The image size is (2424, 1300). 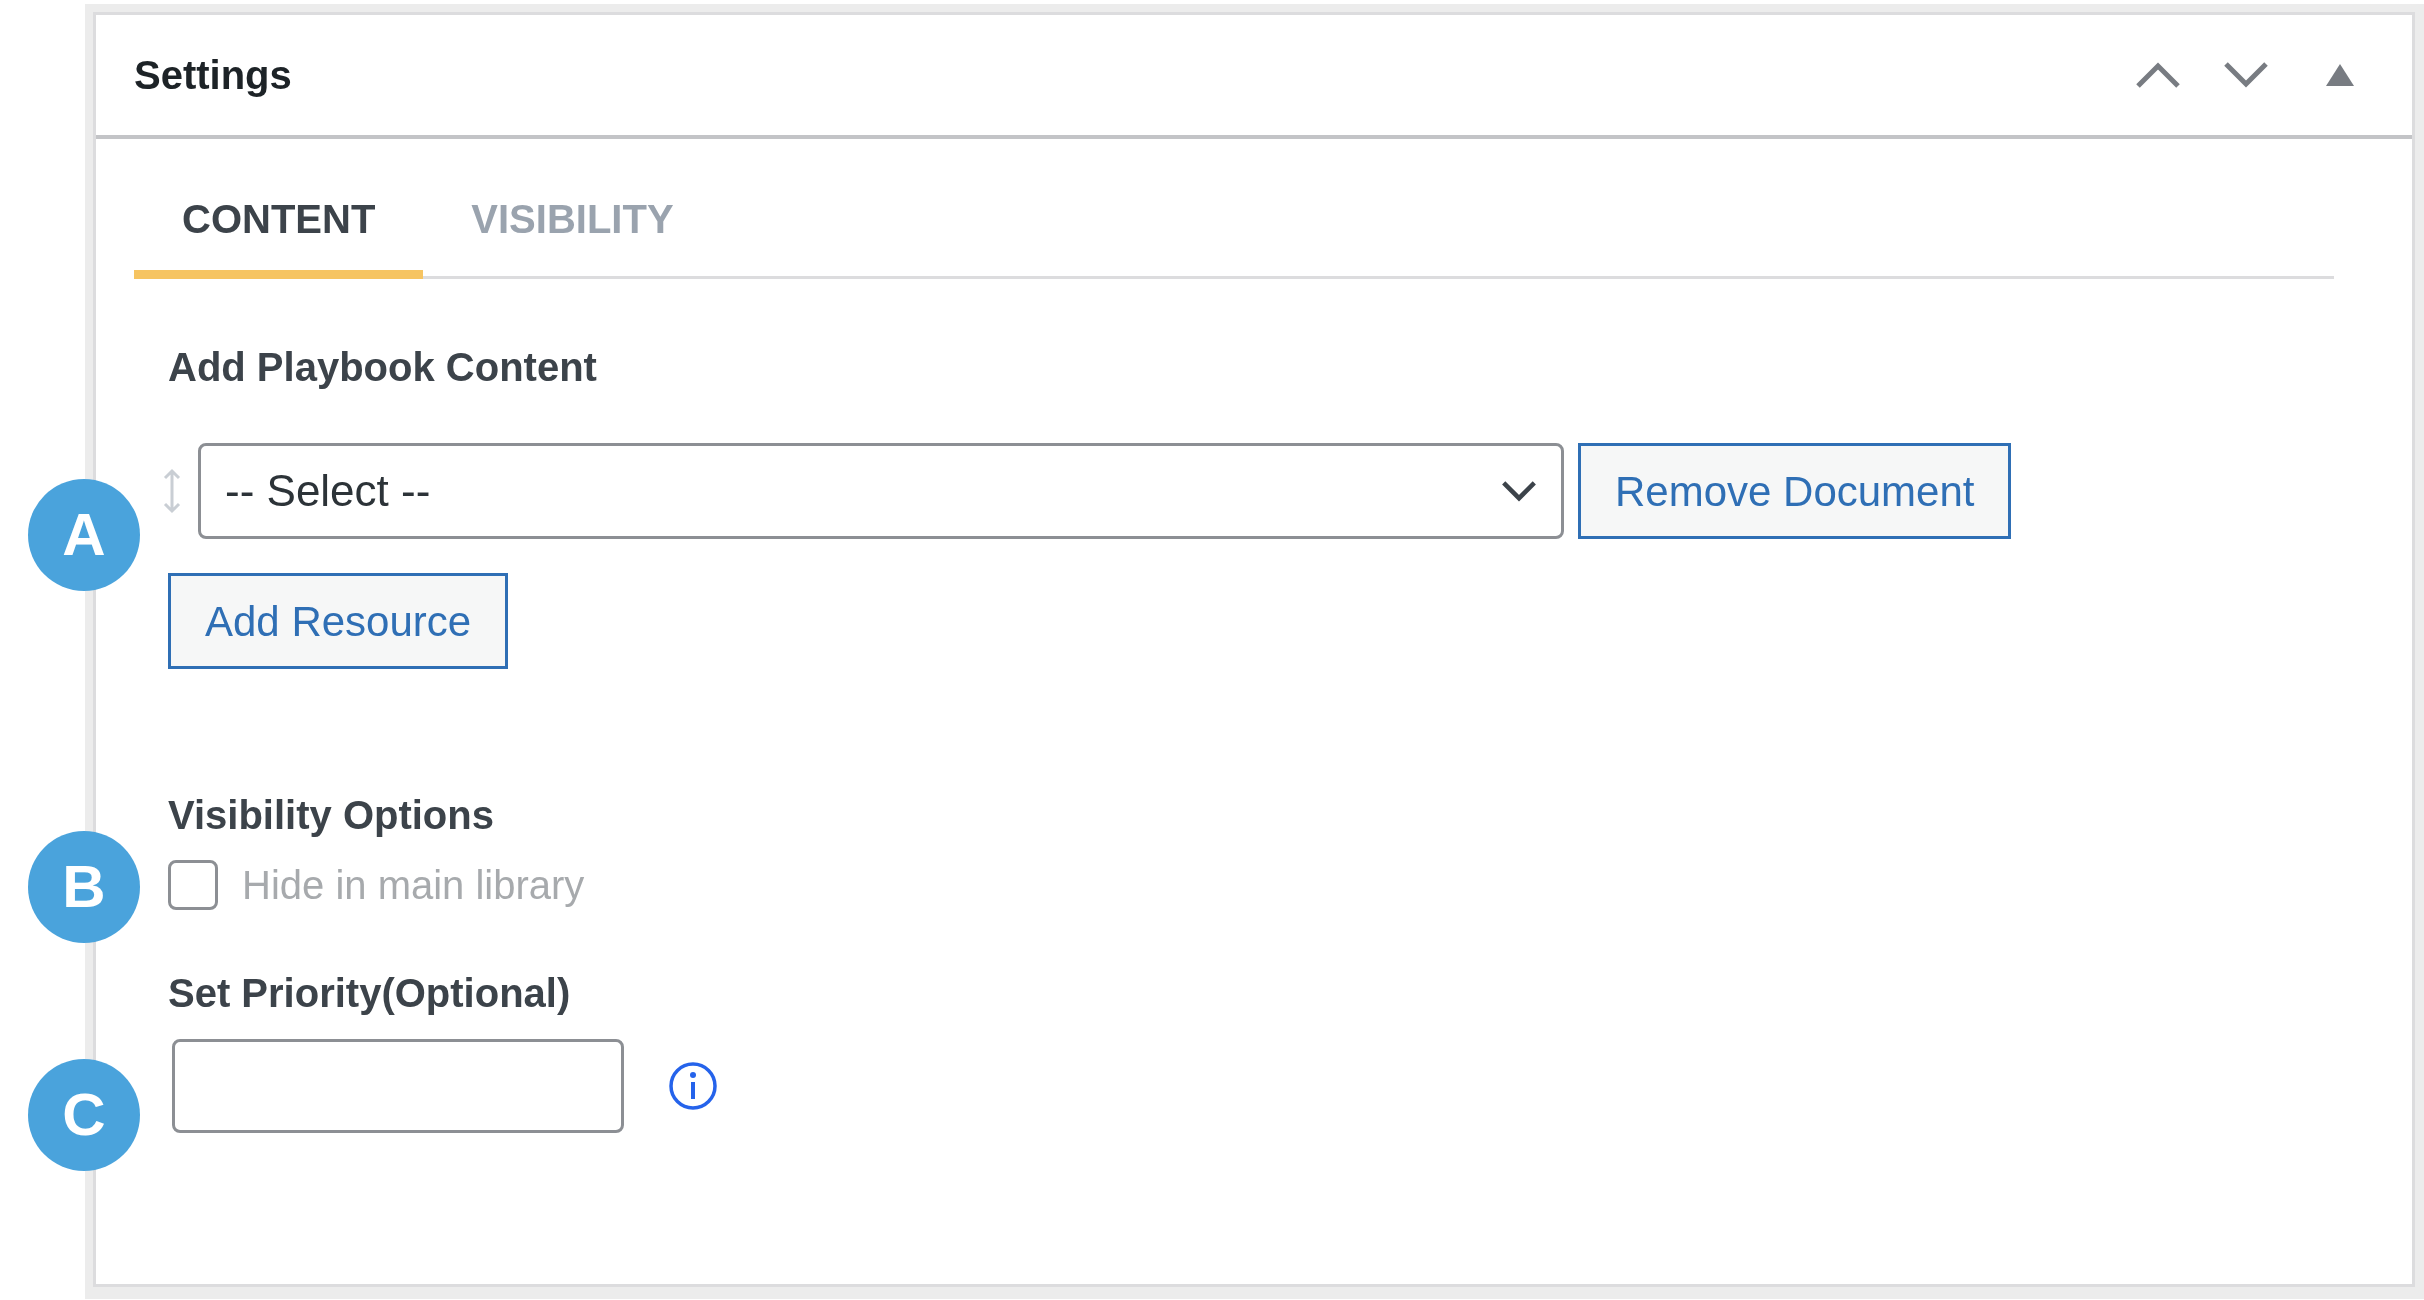 What do you see at coordinates (84, 887) in the screenshot?
I see `callout-badge: B` at bounding box center [84, 887].